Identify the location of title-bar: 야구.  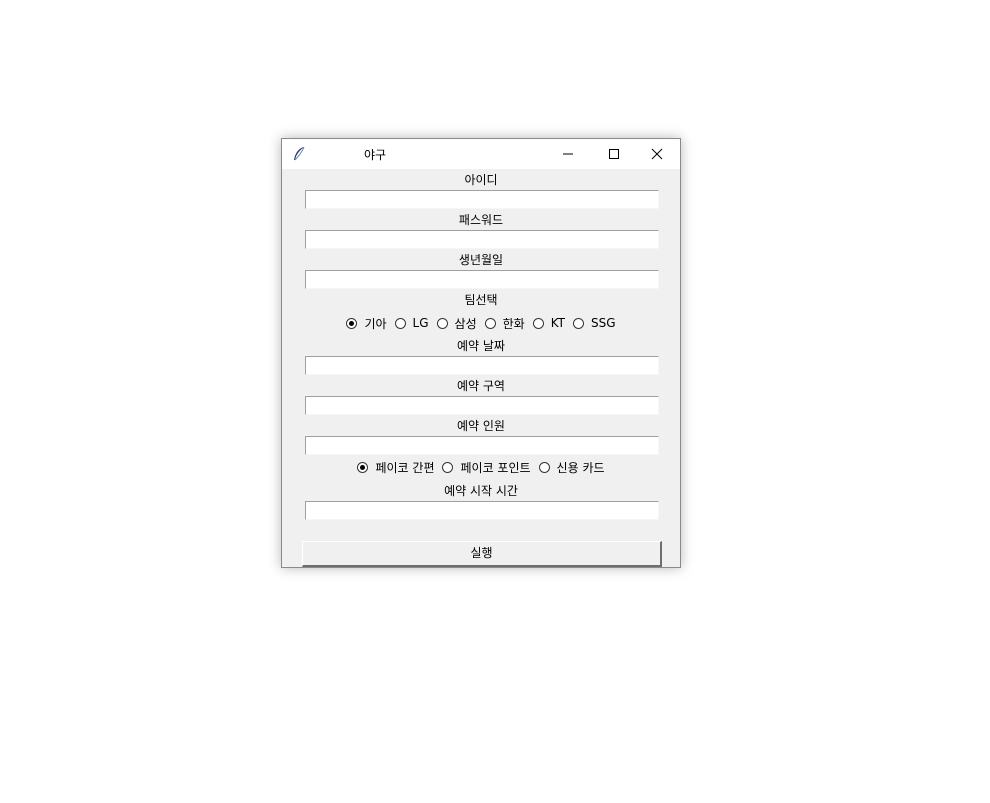
(481, 154).